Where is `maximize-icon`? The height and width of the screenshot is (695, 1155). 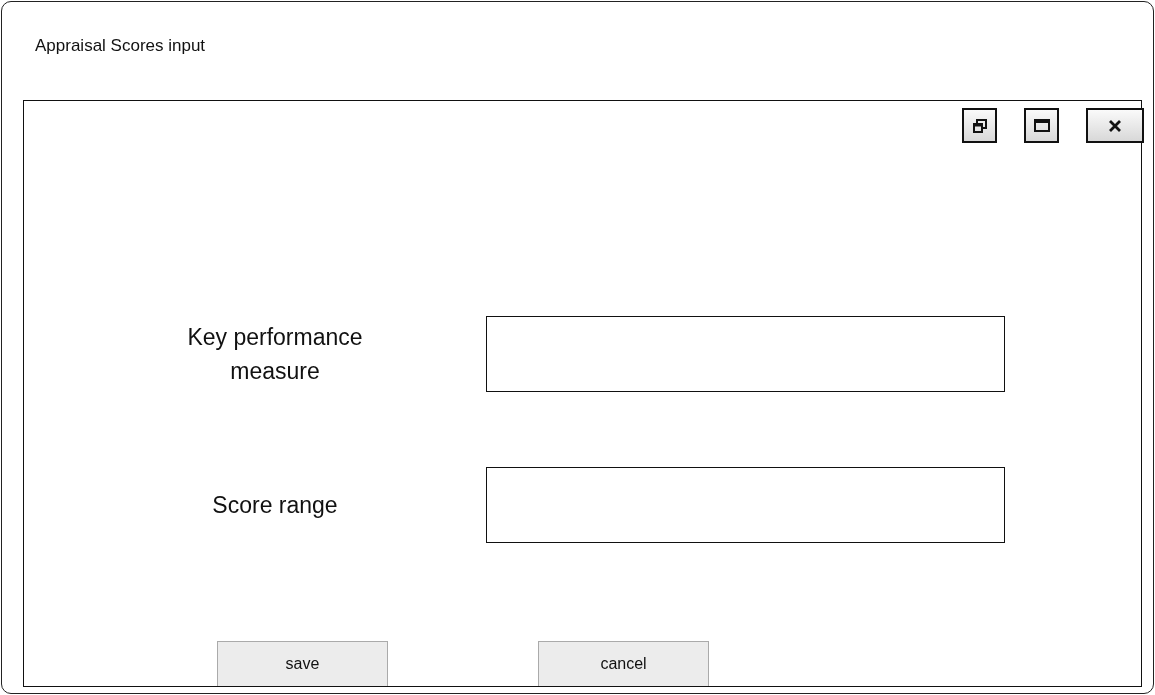 maximize-icon is located at coordinates (1041, 125).